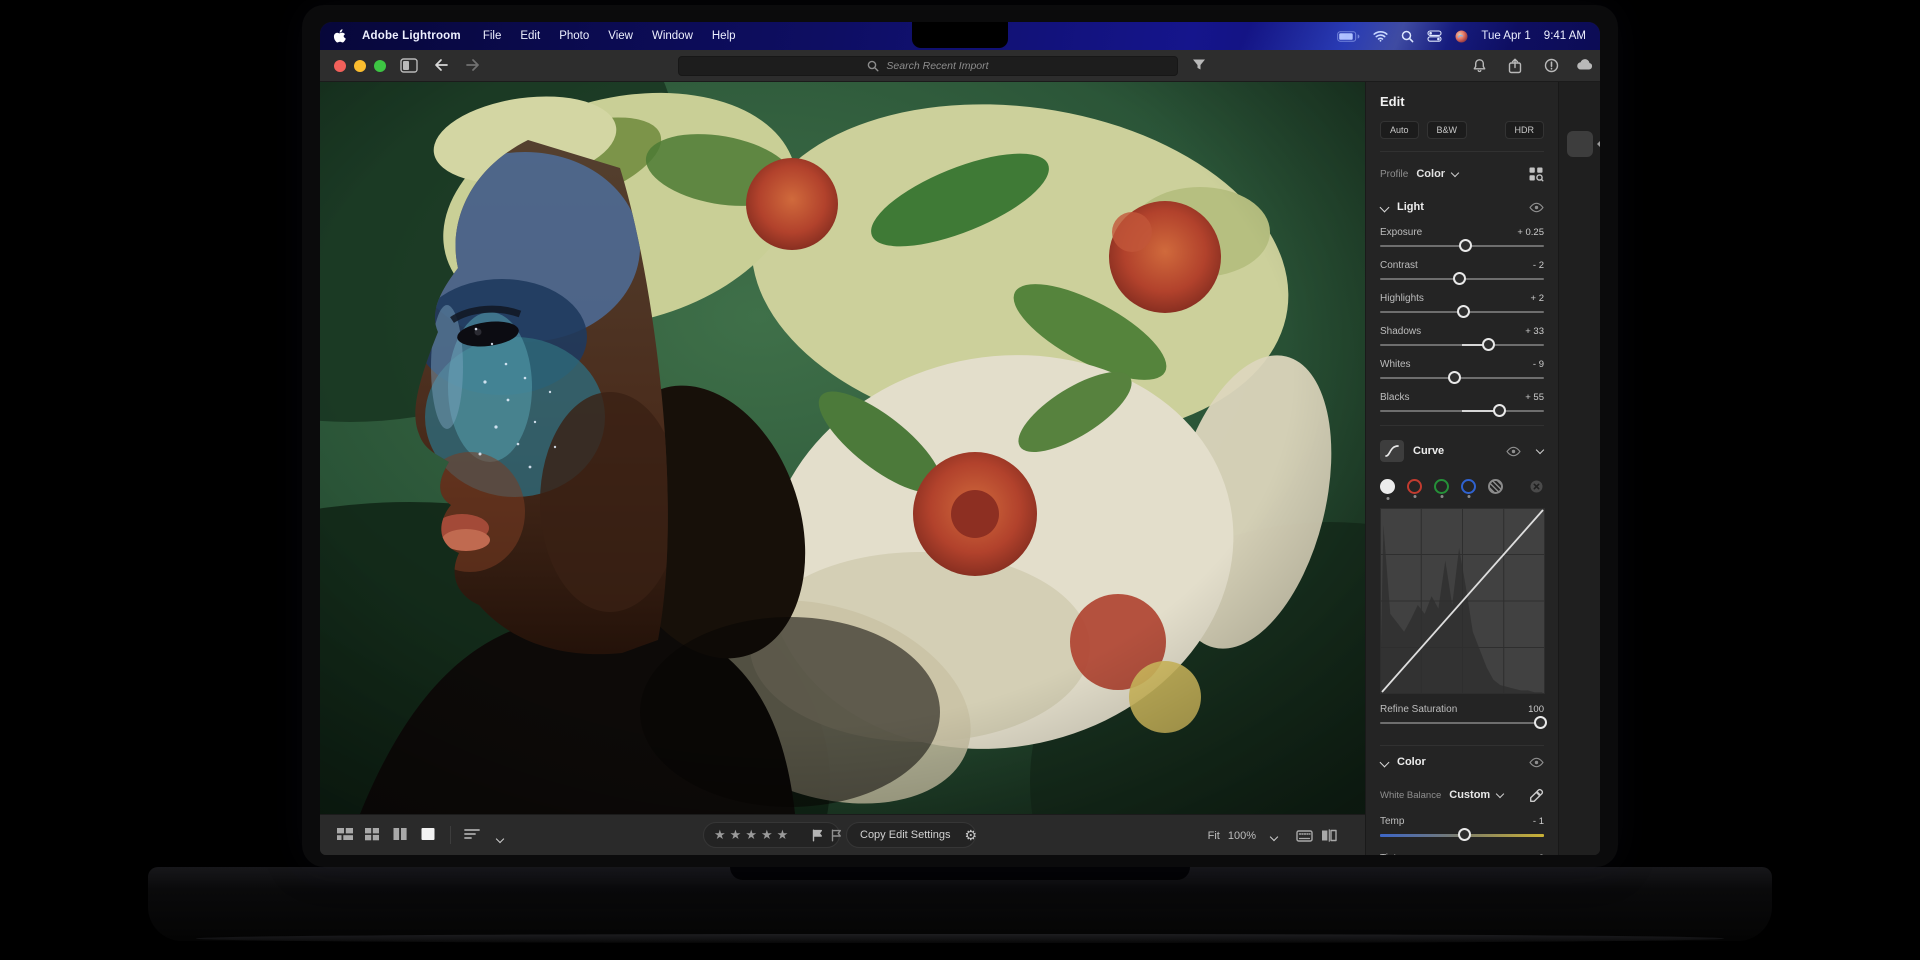  I want to click on curve-channel-blue, so click(1468, 488).